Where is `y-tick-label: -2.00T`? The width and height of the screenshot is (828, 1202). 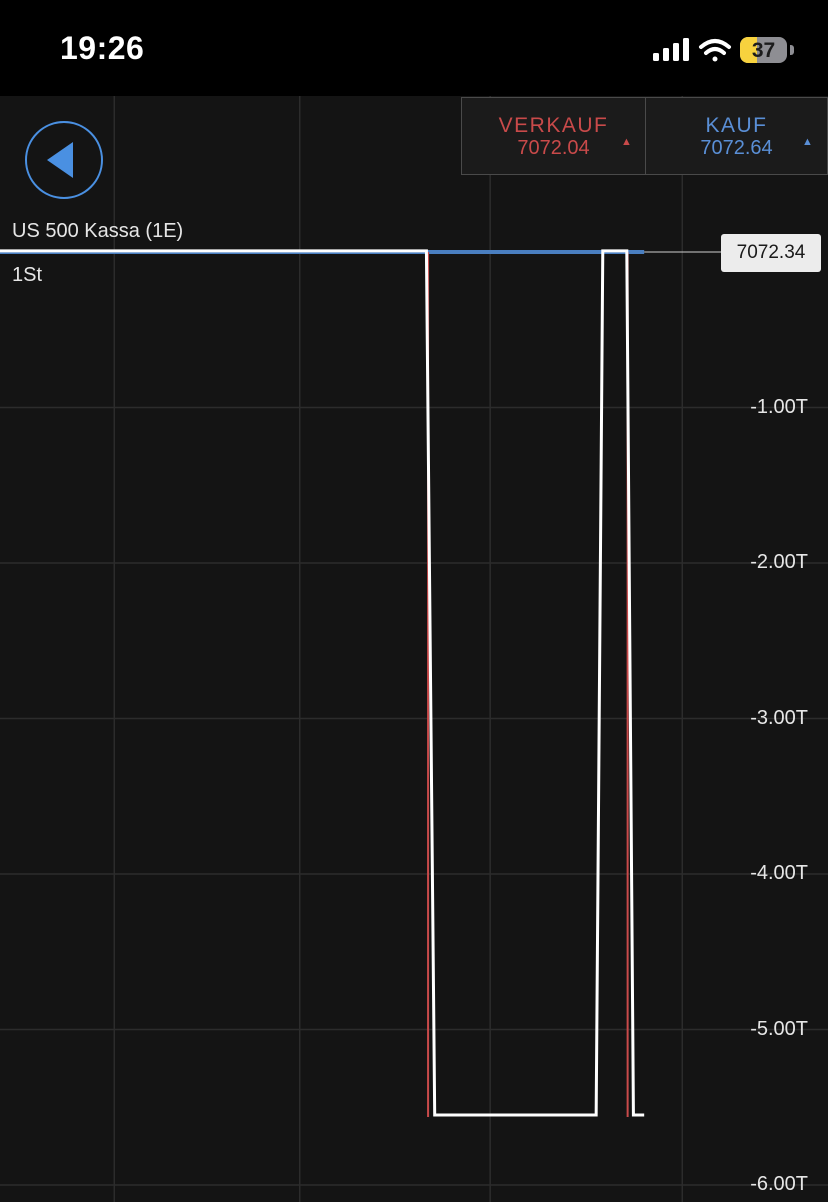
y-tick-label: -2.00T is located at coordinates (779, 562).